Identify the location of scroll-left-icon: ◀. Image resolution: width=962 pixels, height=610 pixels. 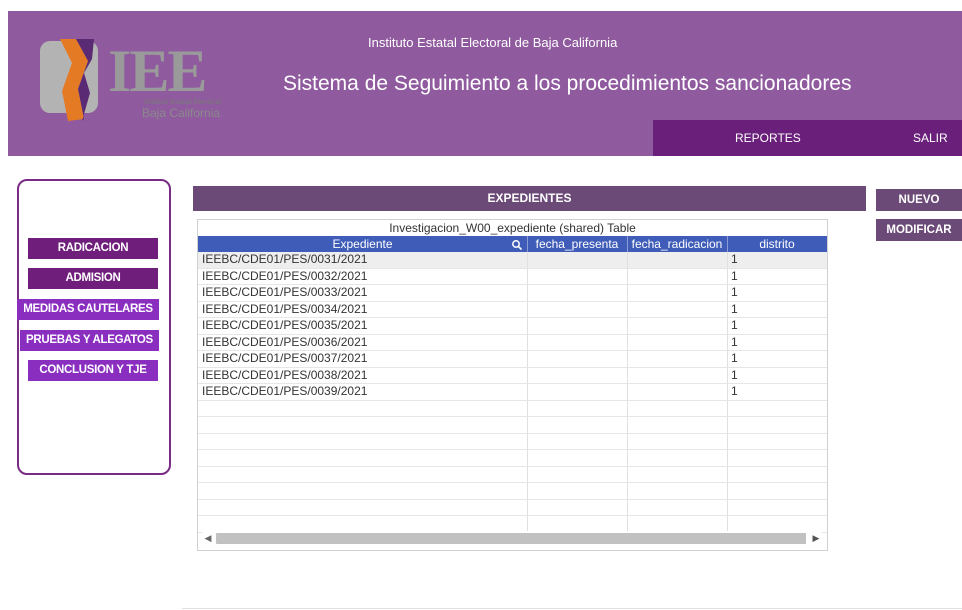
(208, 538).